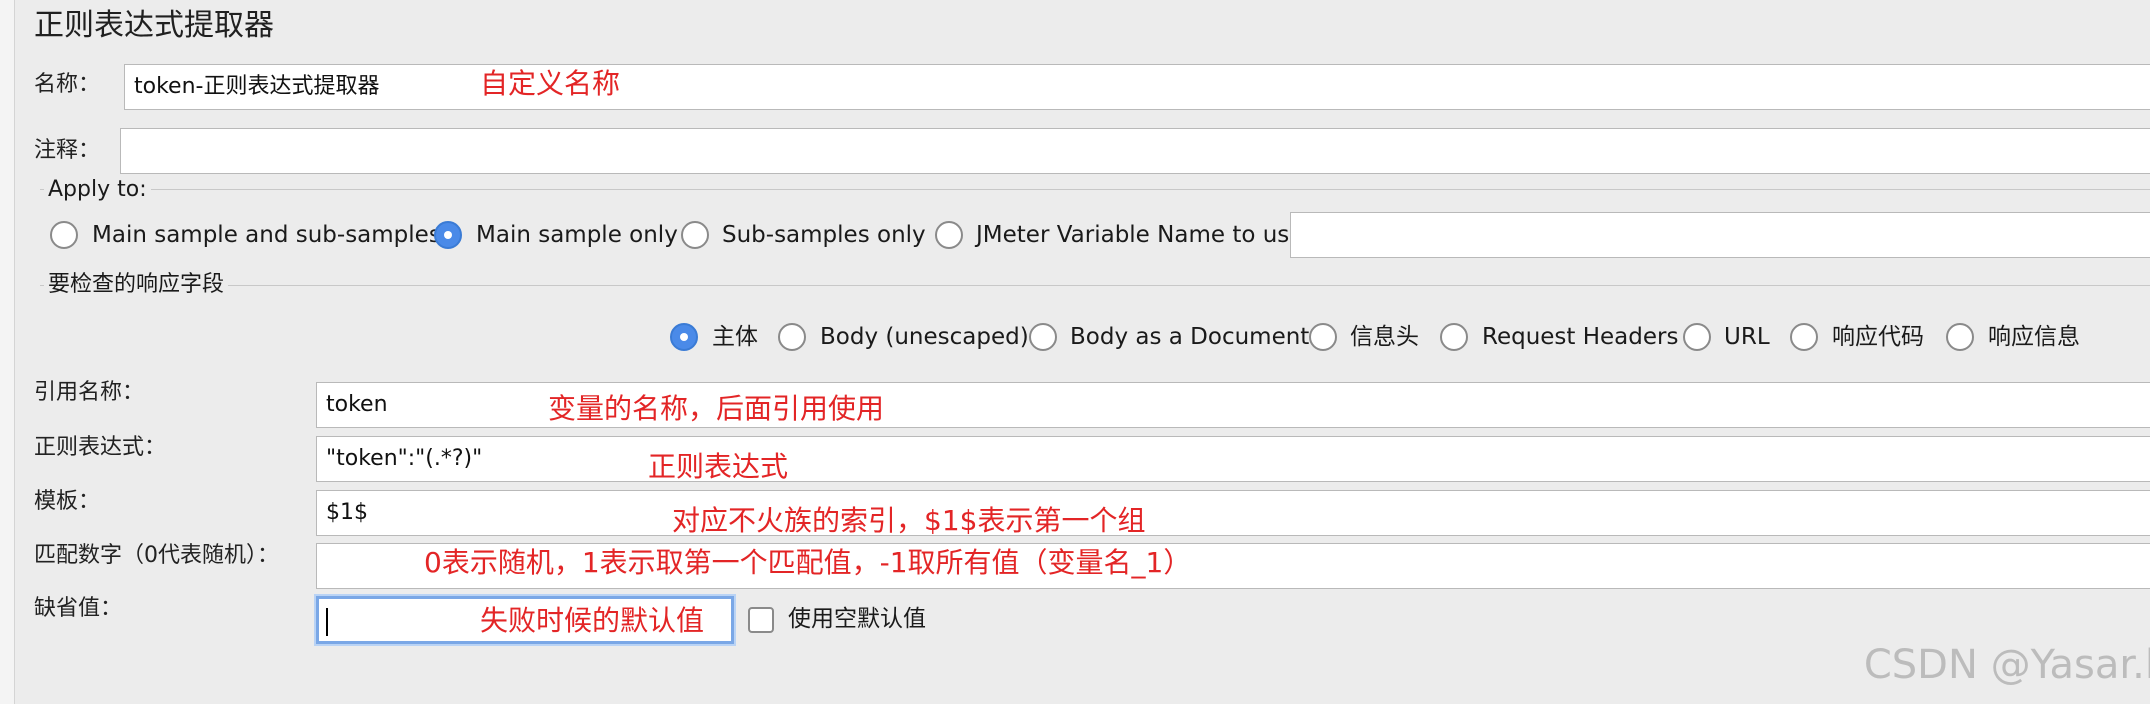 This screenshot has width=2150, height=704. What do you see at coordinates (89, 392) in the screenshot?
I see `ref-name-label: 引用名称：` at bounding box center [89, 392].